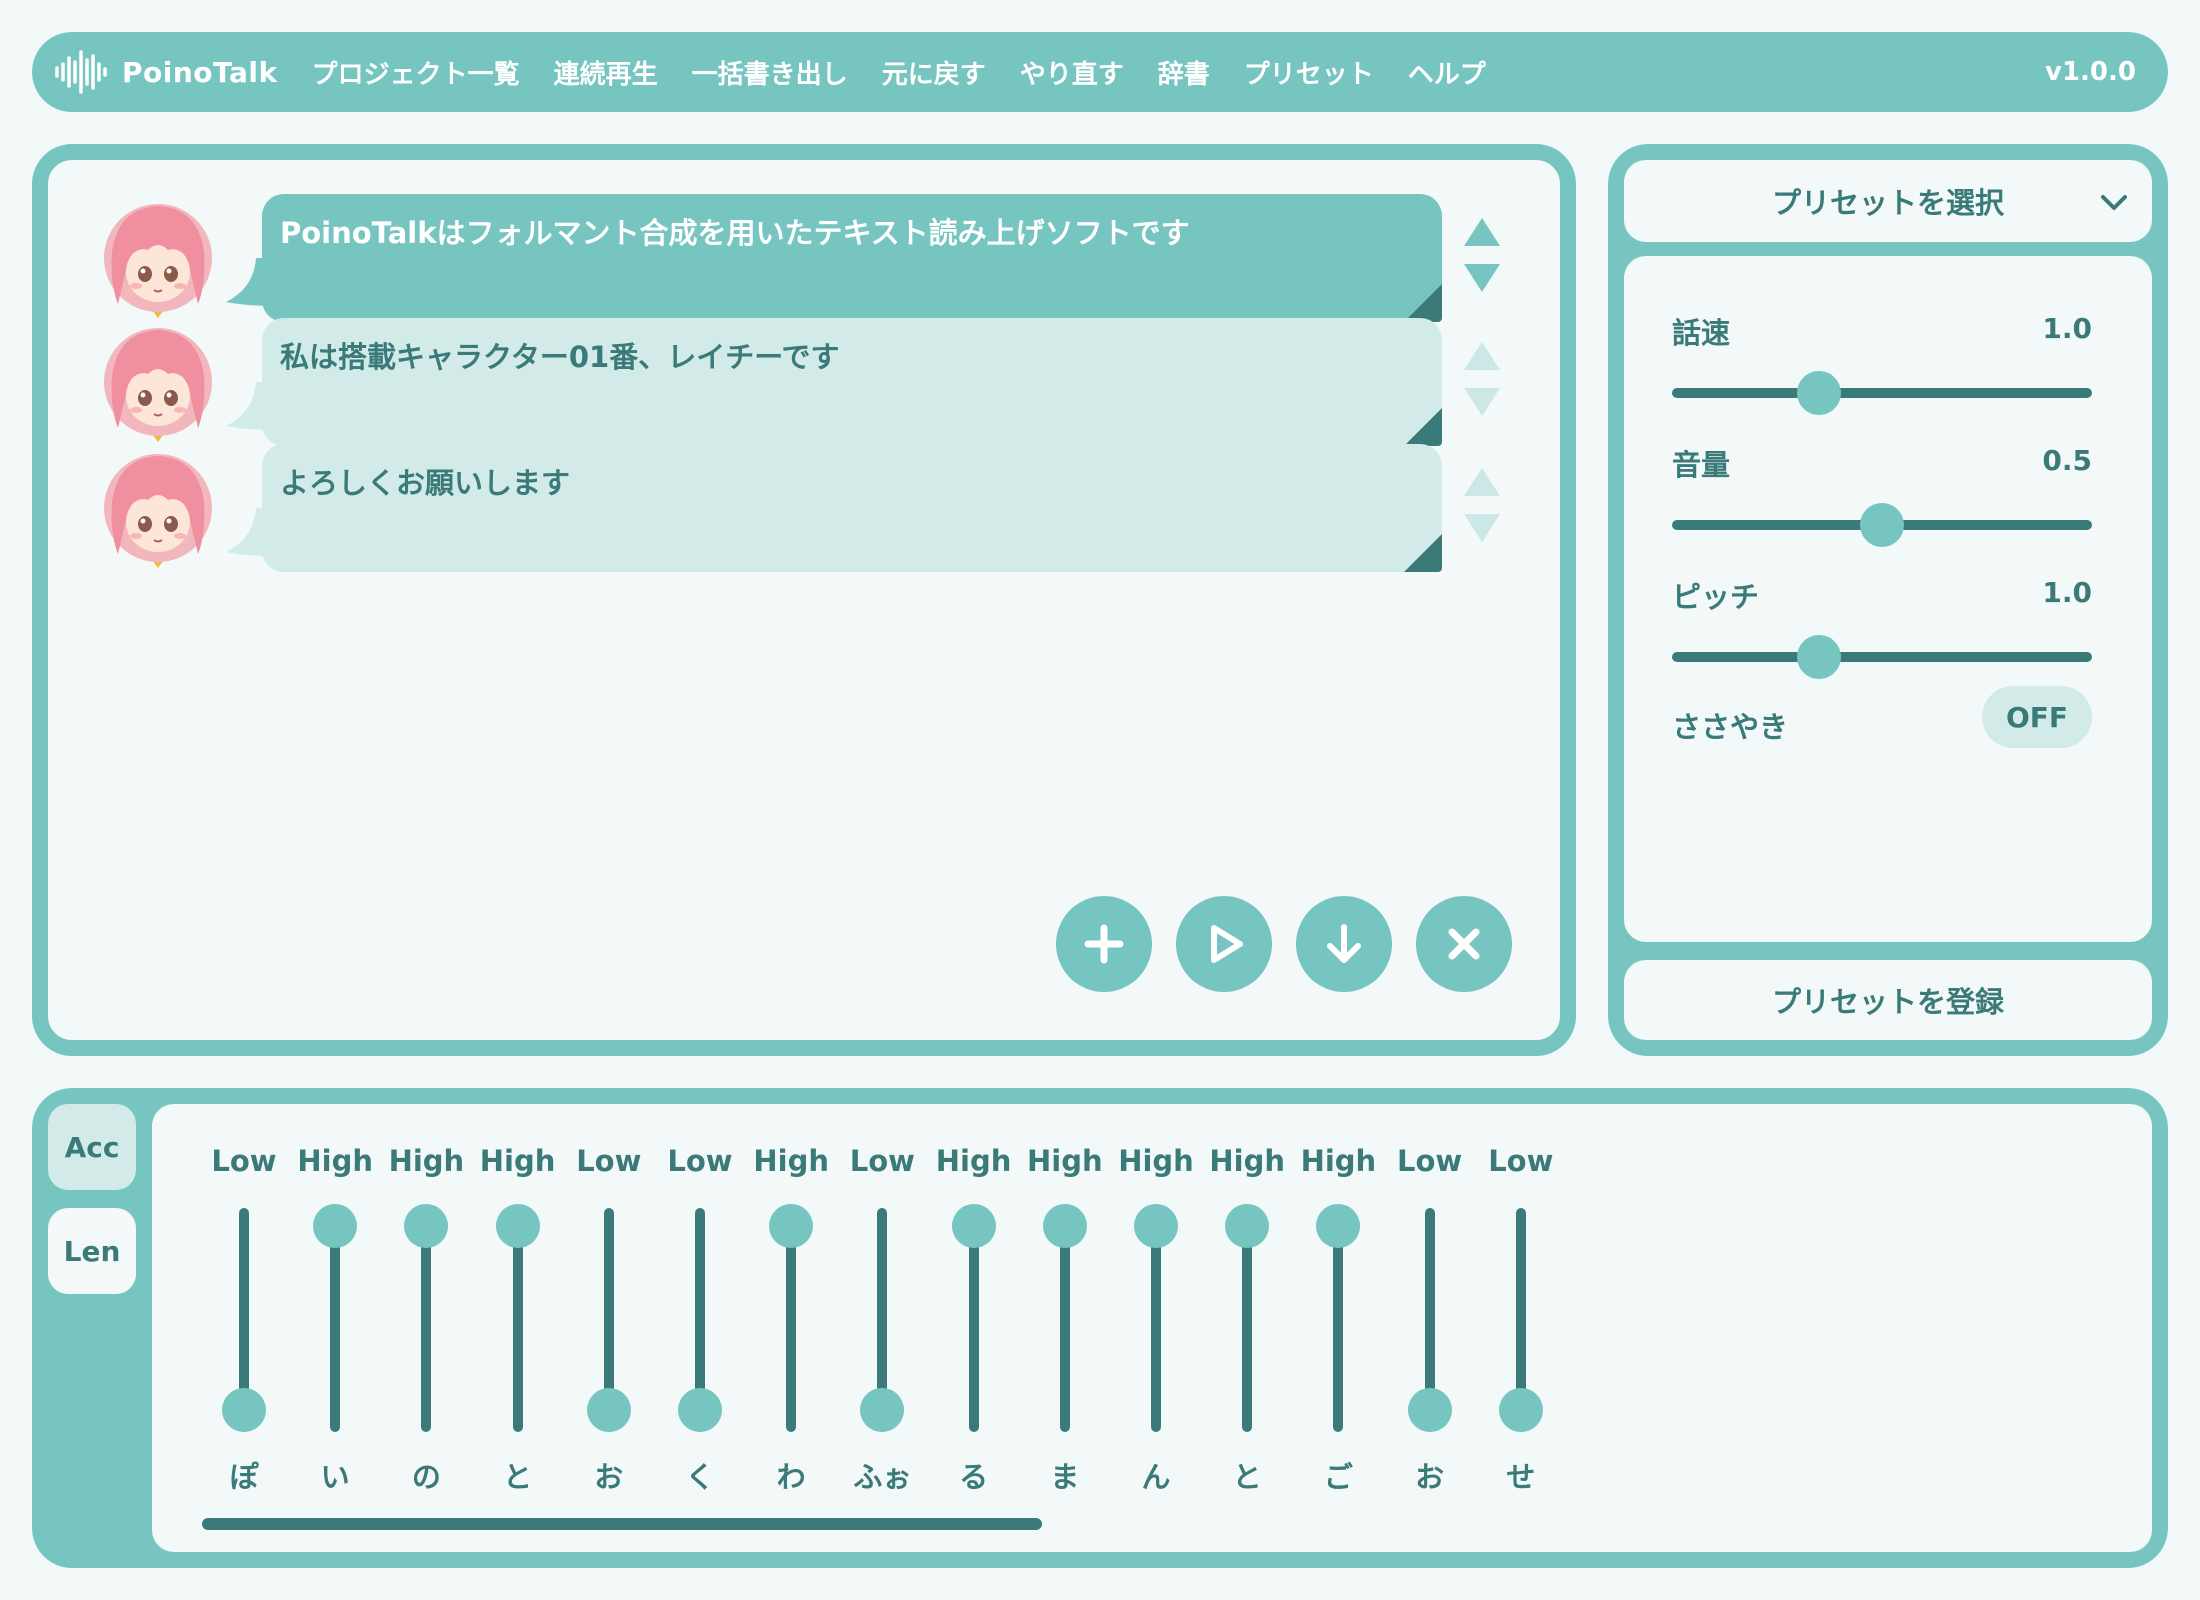 The width and height of the screenshot is (2200, 1600). Describe the element at coordinates (1464, 944) in the screenshot. I see `delete-button` at that location.